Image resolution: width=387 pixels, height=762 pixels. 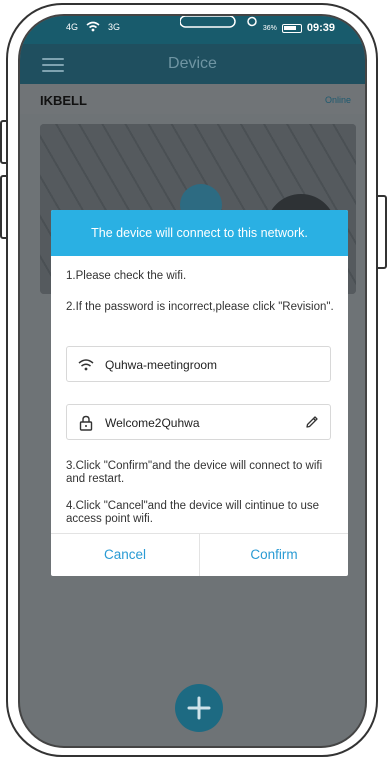 I want to click on device-status: Online, so click(x=337, y=100).